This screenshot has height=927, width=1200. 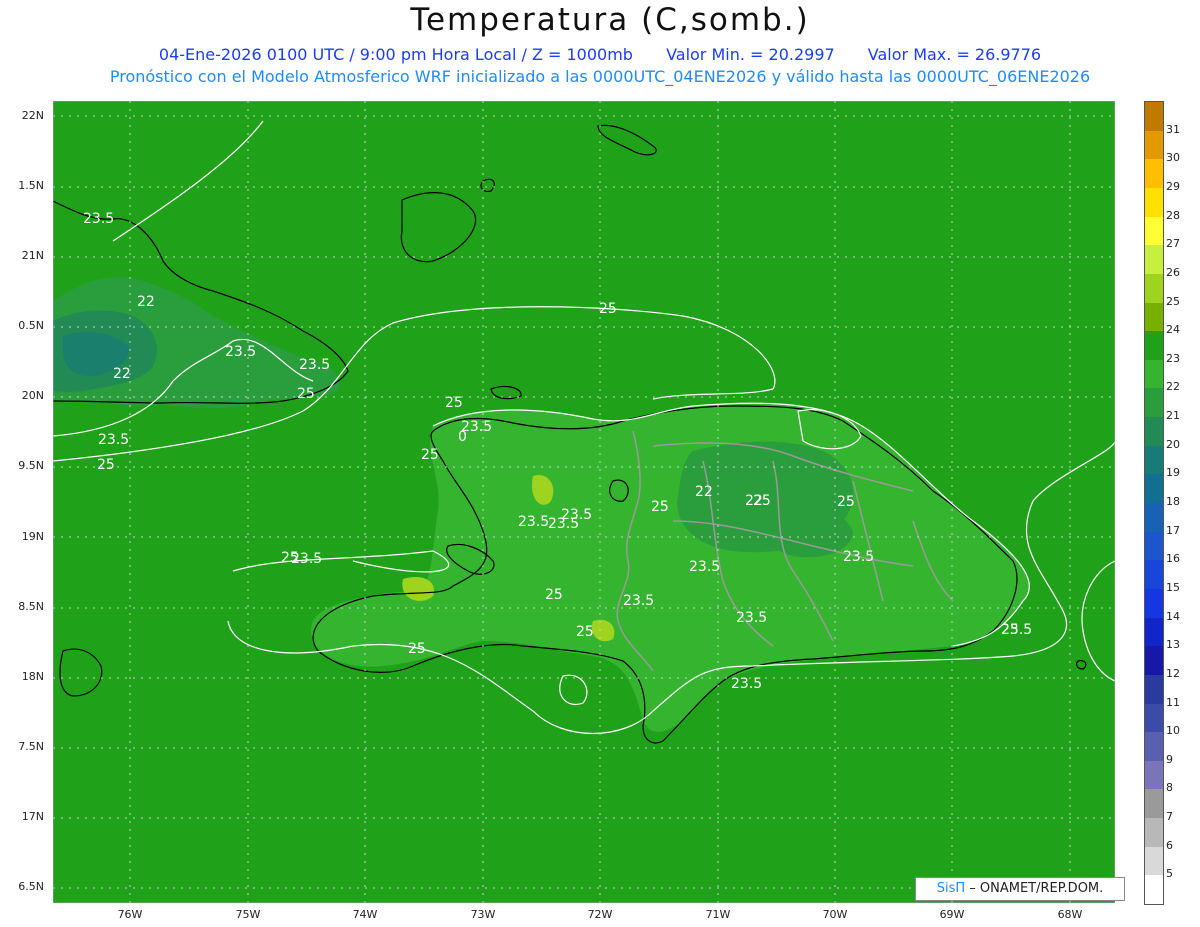 I want to click on colorbar-label: 30, so click(x=1173, y=158).